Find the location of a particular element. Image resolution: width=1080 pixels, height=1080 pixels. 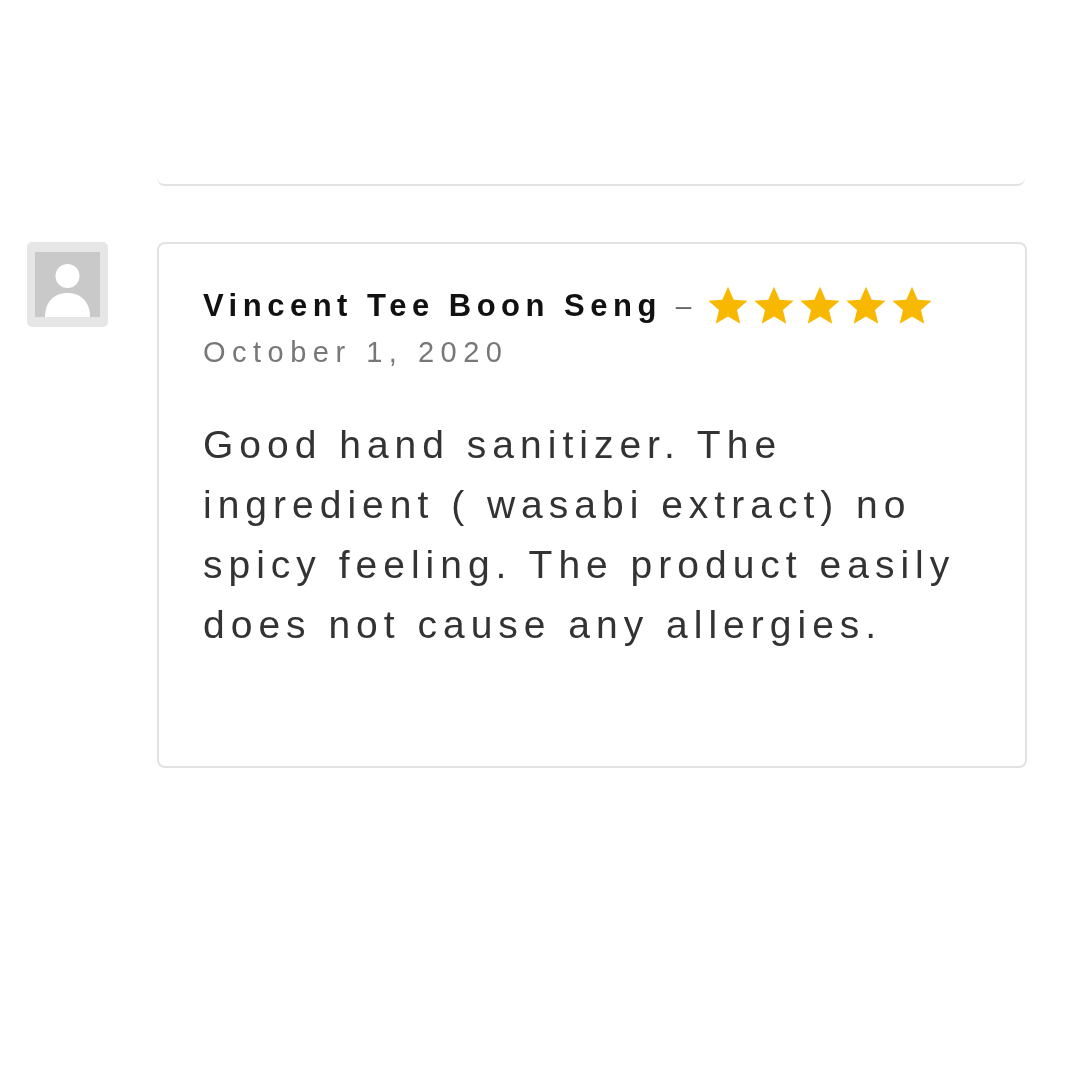

avatar-icon is located at coordinates (67, 284).